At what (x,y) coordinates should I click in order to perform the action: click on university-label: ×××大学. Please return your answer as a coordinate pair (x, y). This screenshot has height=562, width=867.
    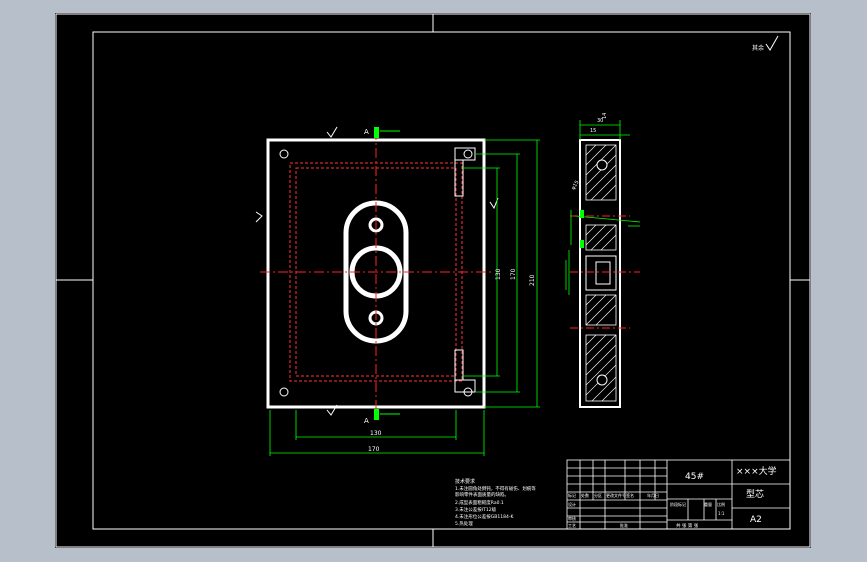
    Looking at the image, I should click on (756, 471).